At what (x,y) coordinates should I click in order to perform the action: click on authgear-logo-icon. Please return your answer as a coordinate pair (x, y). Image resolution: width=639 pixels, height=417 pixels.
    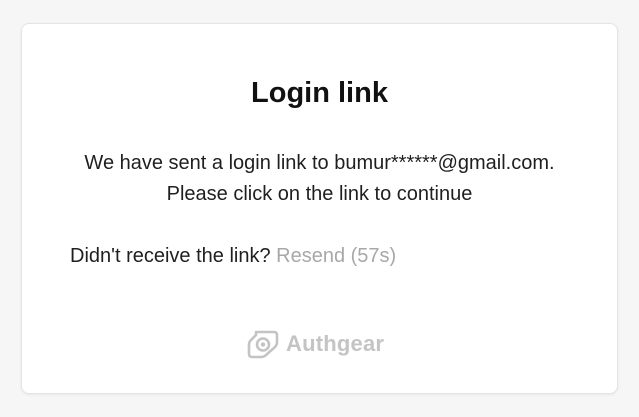
    Looking at the image, I should click on (263, 344).